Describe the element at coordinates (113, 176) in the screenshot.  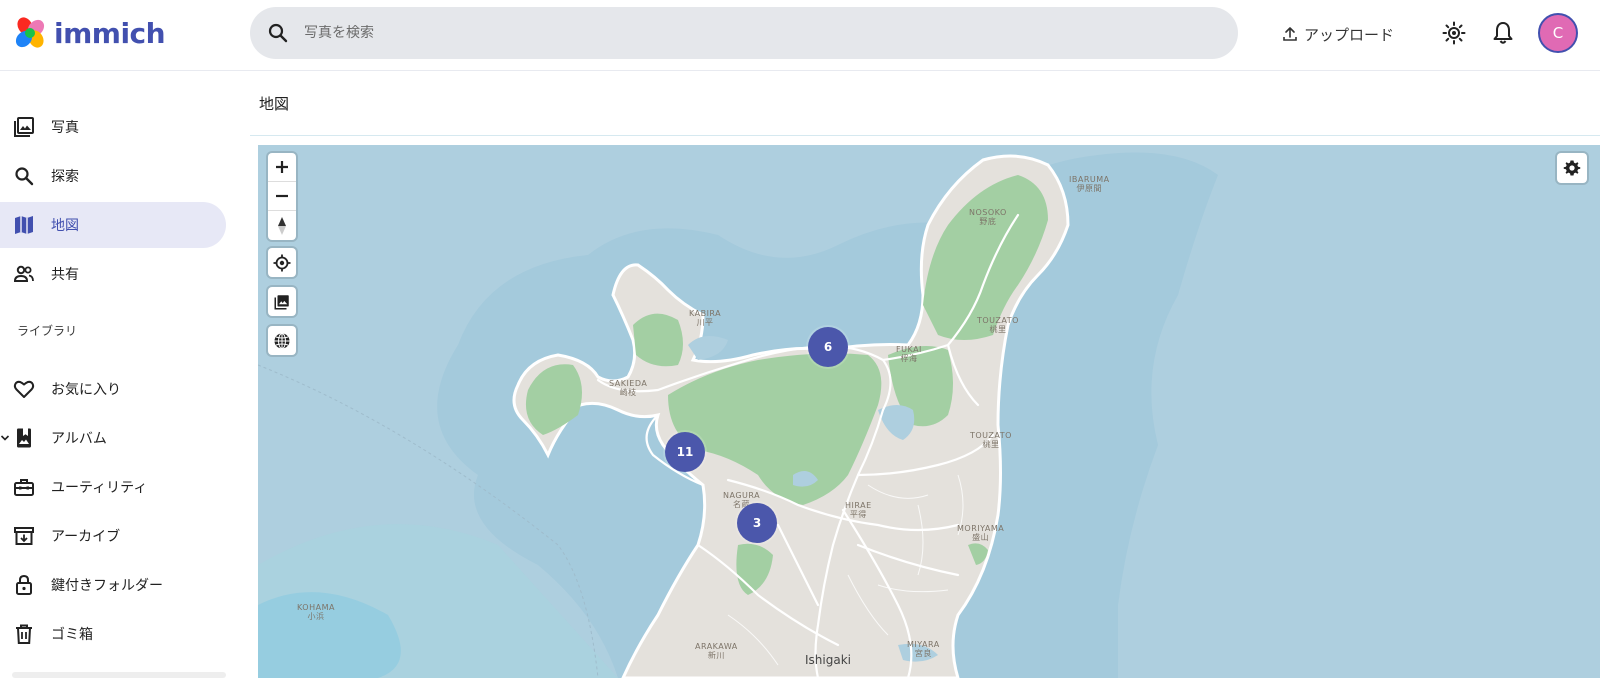
I see `sidebar-item-explore: 探索` at that location.